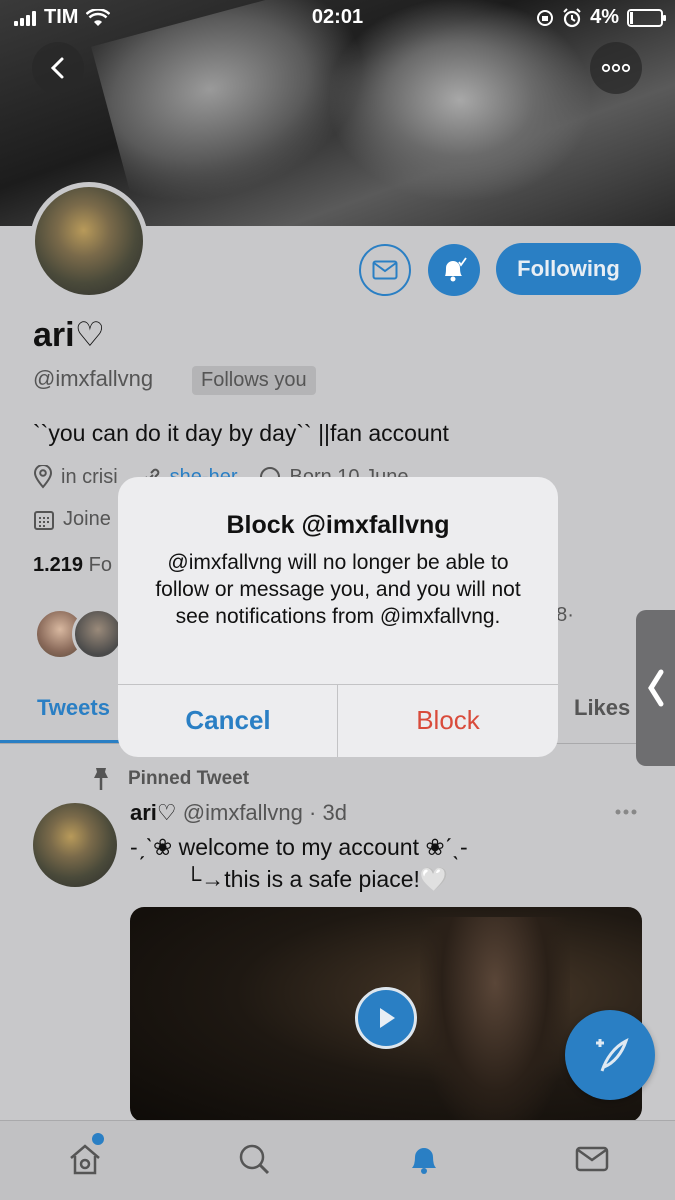 The height and width of the screenshot is (1200, 675). Describe the element at coordinates (89, 241) in the screenshot. I see `profile-avatar` at that location.